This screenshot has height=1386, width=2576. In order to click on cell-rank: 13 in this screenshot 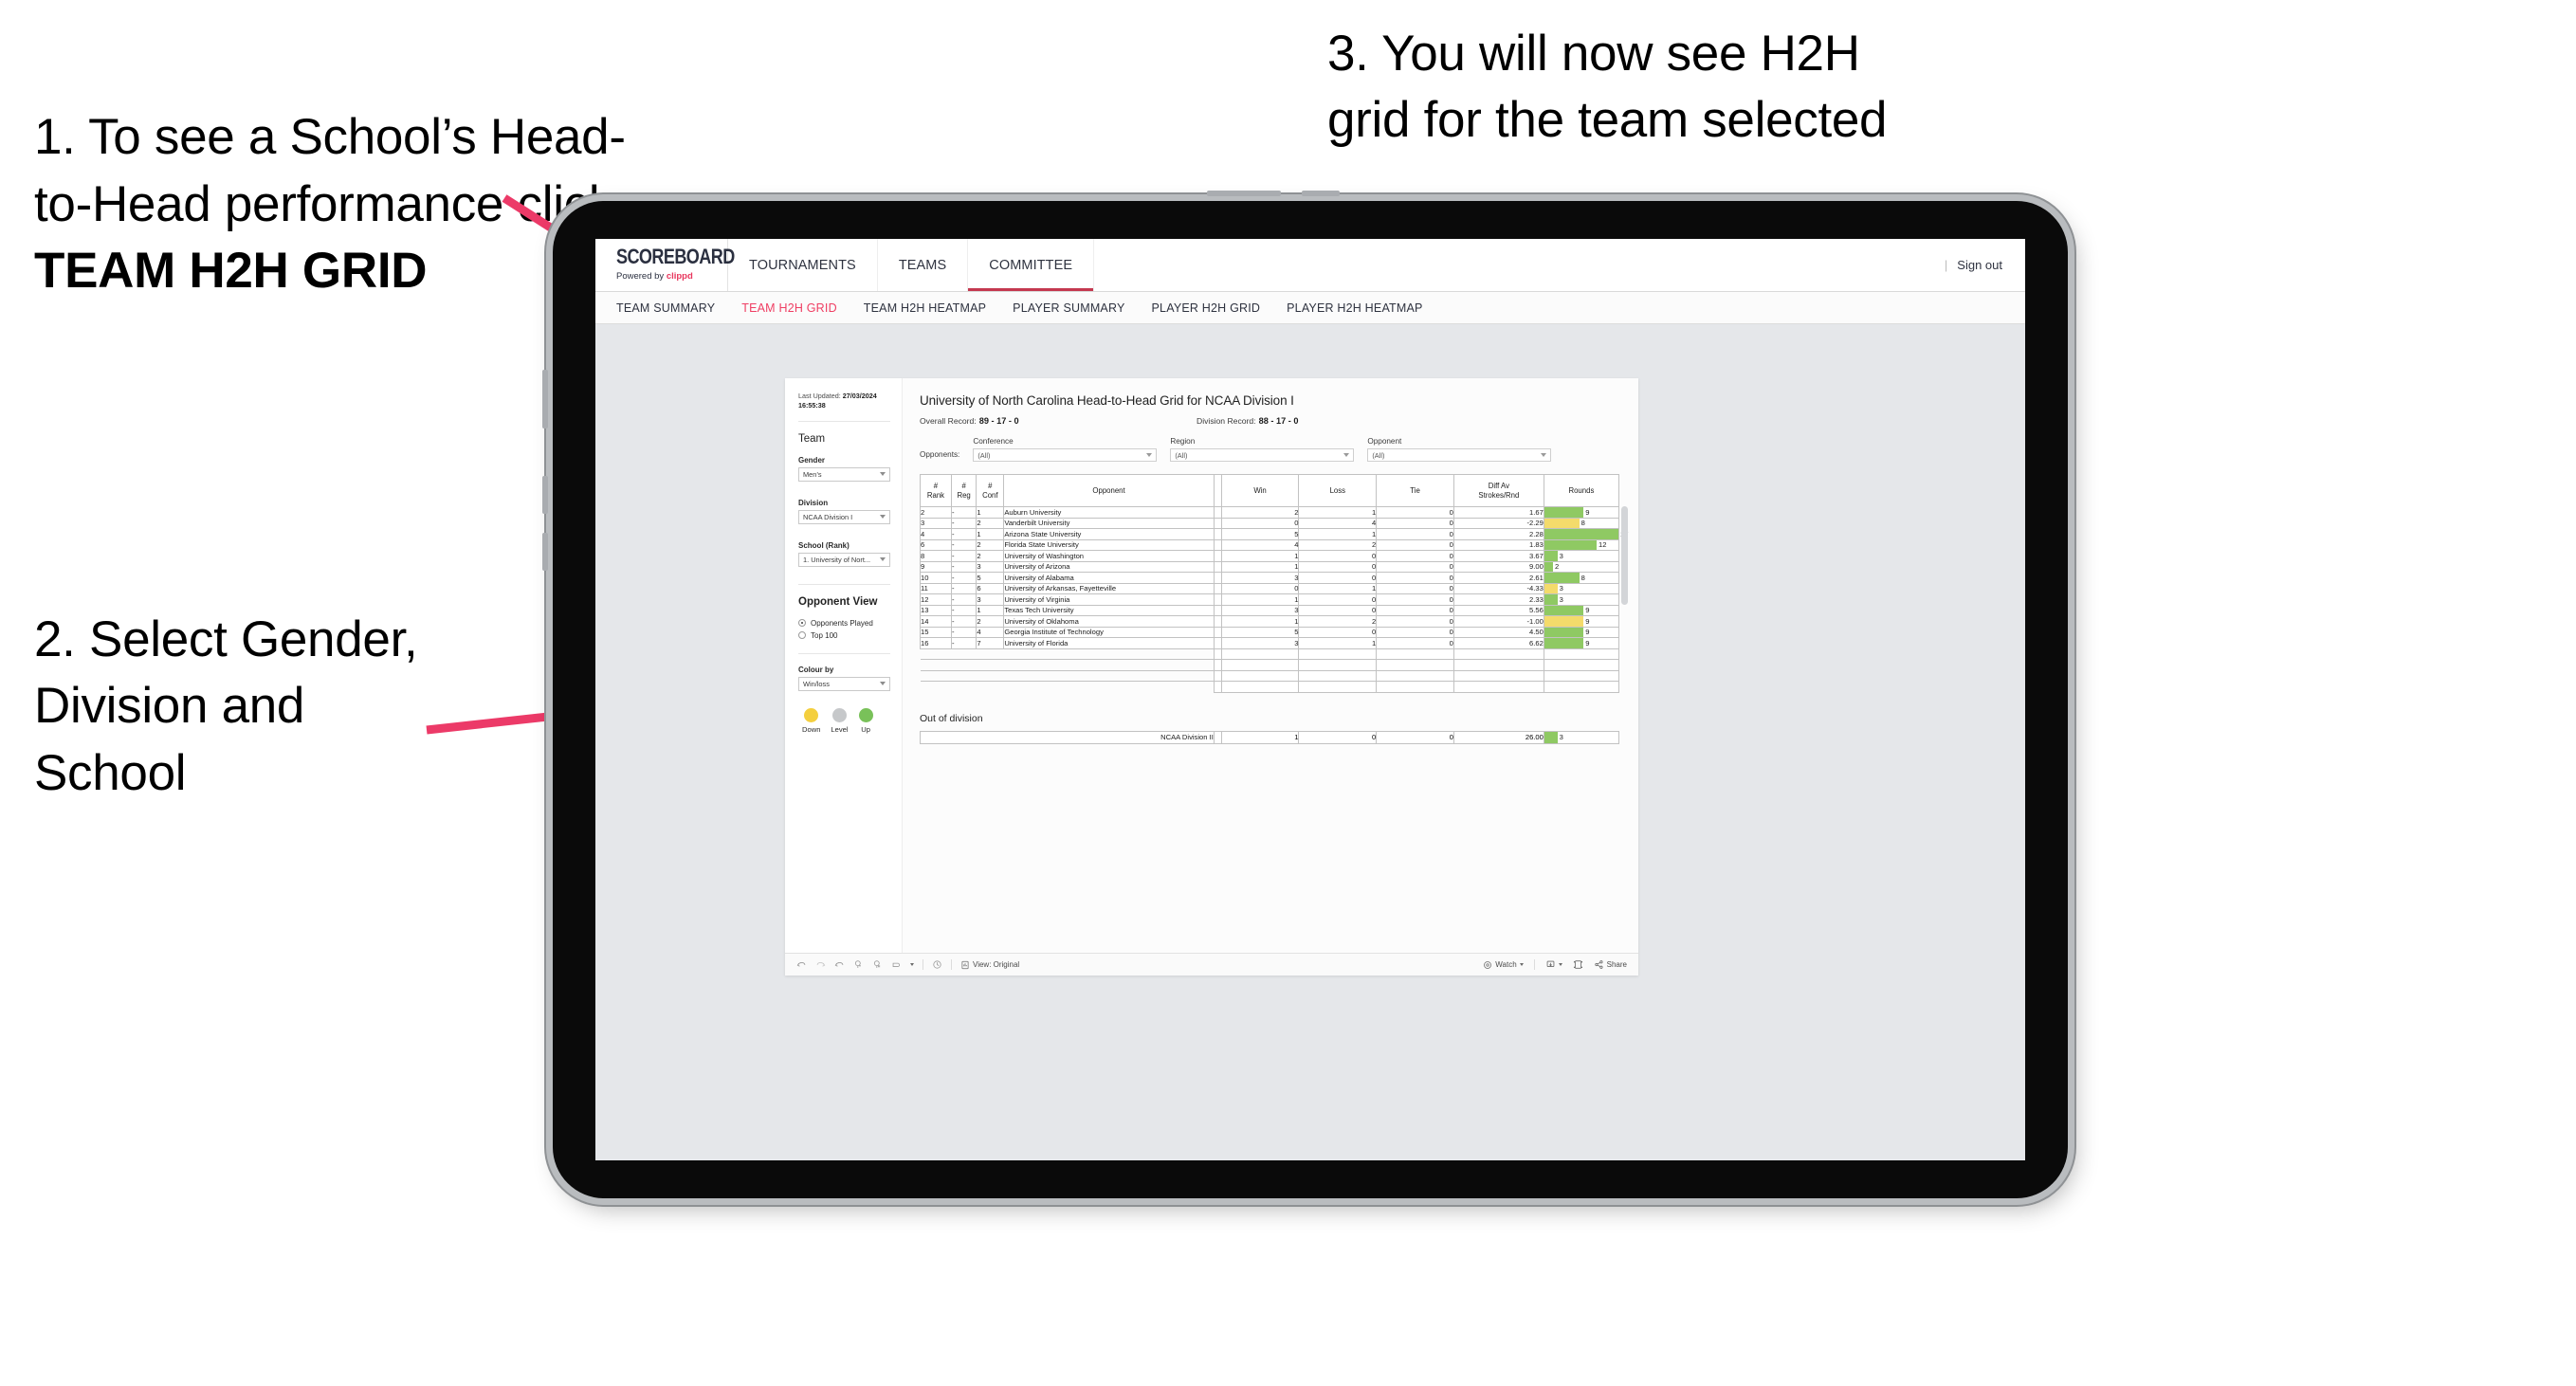, I will do `click(936, 610)`.